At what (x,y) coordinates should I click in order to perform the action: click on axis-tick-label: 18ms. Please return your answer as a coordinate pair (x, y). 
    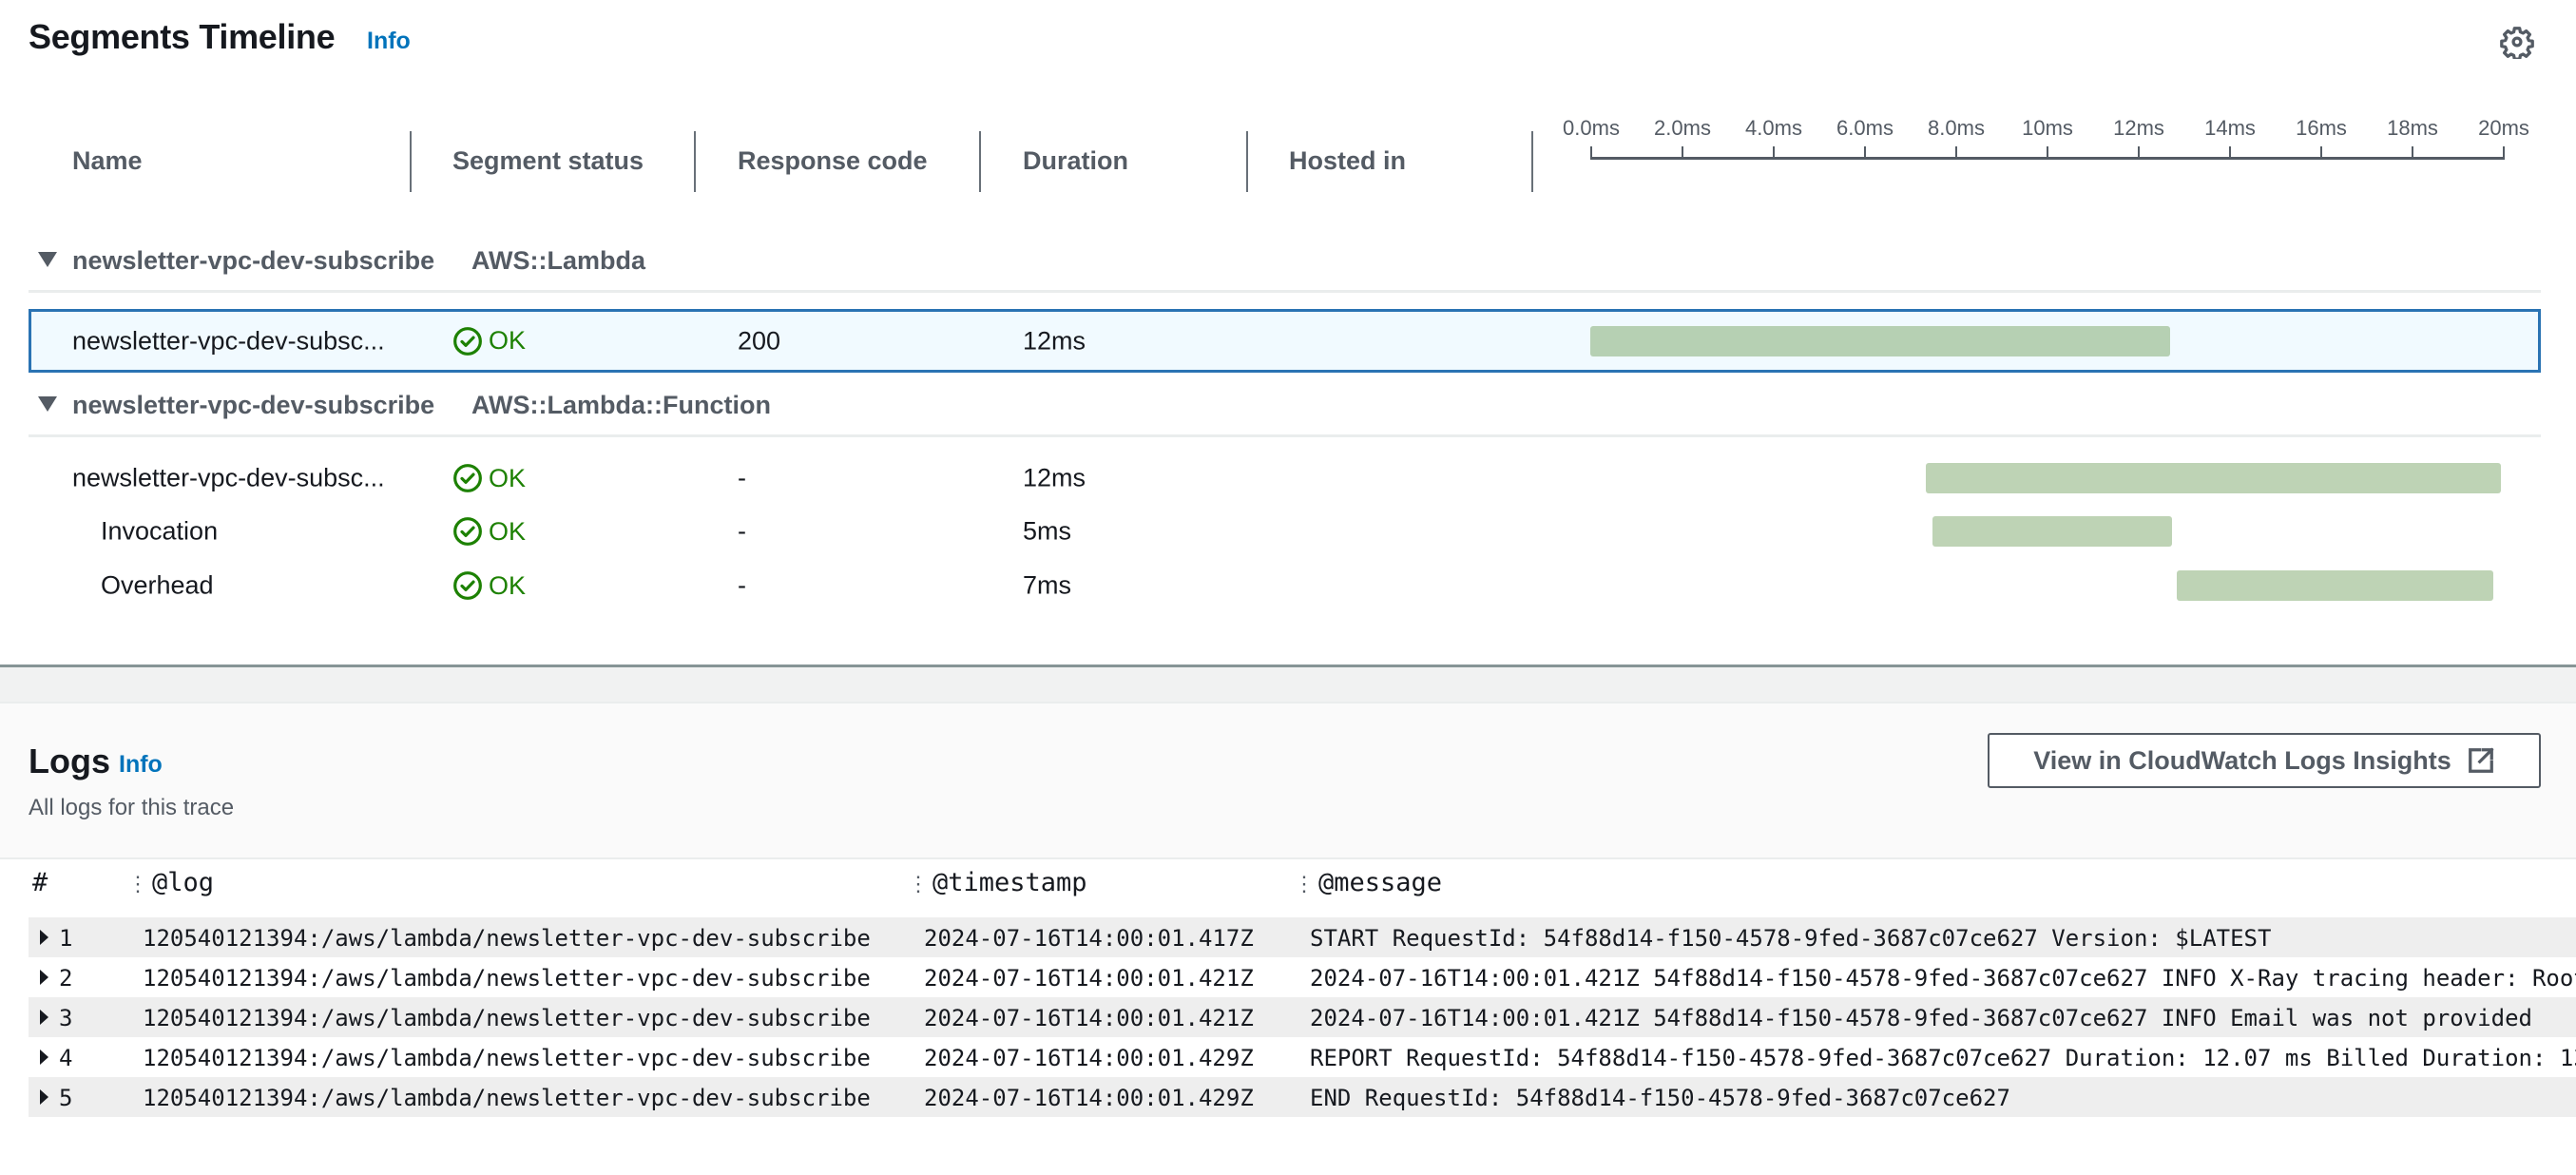
    Looking at the image, I should click on (2412, 128).